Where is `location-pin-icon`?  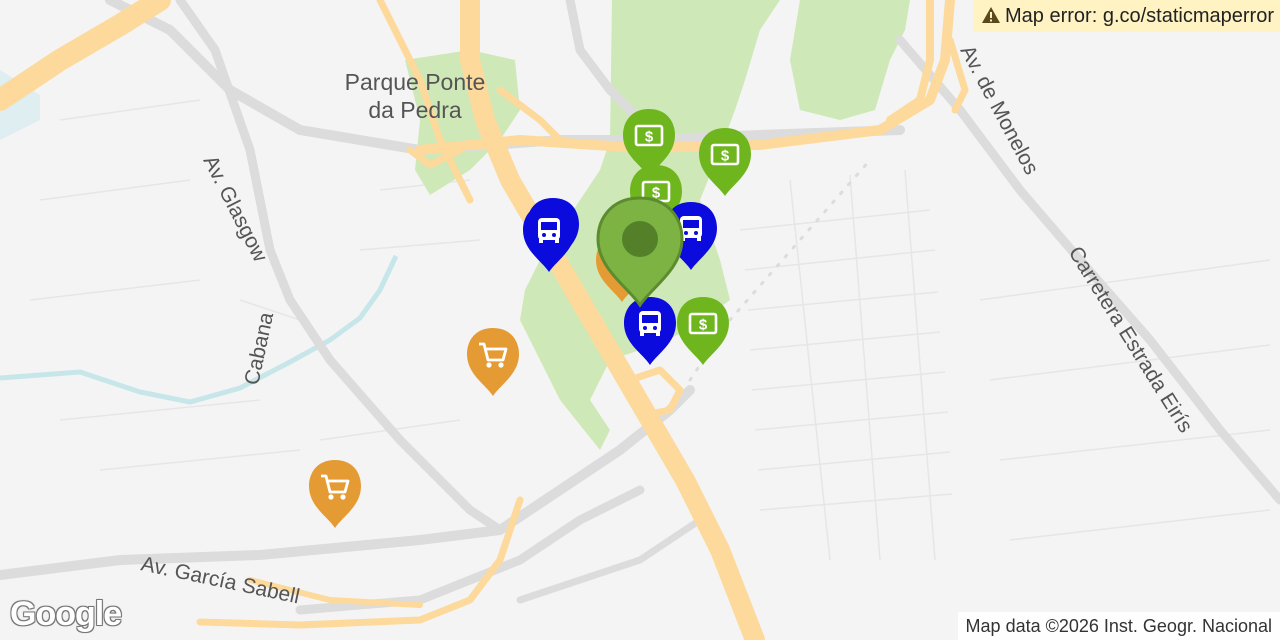
location-pin-icon is located at coordinates (640, 239).